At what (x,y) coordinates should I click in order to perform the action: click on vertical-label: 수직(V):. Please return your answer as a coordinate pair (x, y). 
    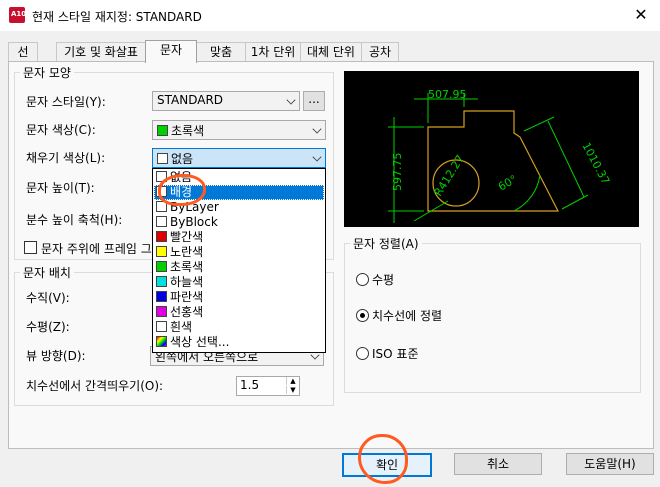
    Looking at the image, I should click on (48, 298).